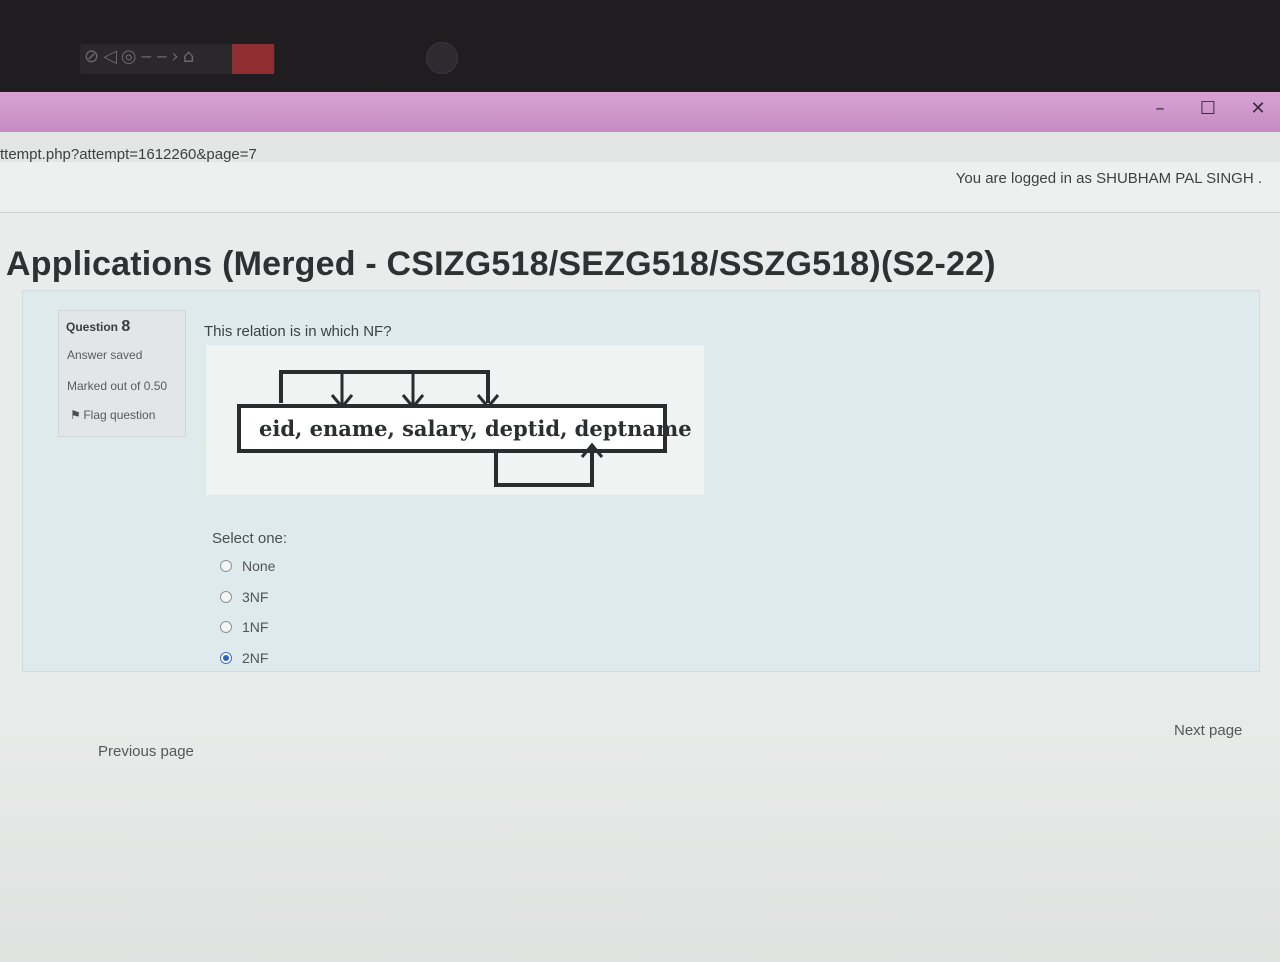 The image size is (1280, 962). I want to click on radio-none, so click(226, 566).